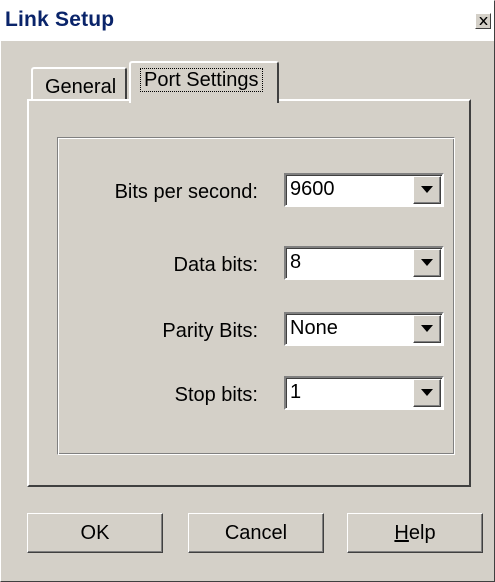 The image size is (495, 582). What do you see at coordinates (216, 395) in the screenshot?
I see `stop-bits-label: Stop bits:` at bounding box center [216, 395].